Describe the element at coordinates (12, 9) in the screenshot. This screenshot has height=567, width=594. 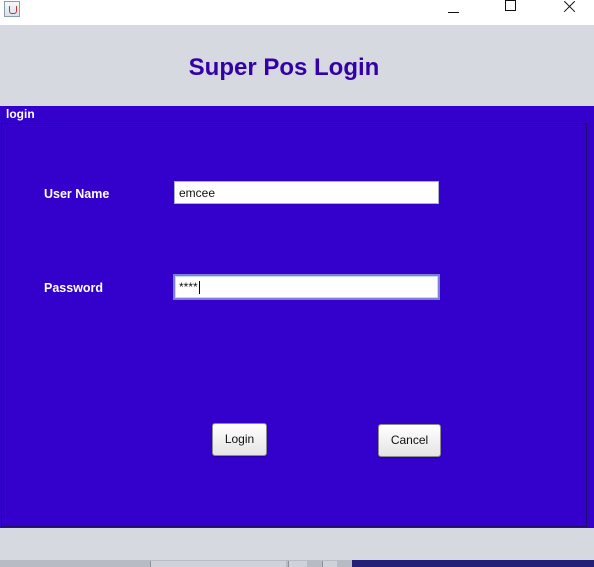
I see `java-cup-icon` at that location.